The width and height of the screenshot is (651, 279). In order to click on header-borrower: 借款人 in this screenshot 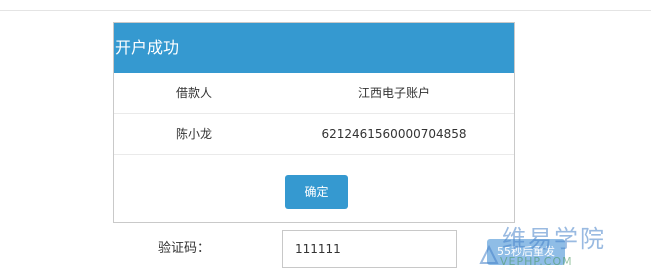, I will do `click(193, 93)`.